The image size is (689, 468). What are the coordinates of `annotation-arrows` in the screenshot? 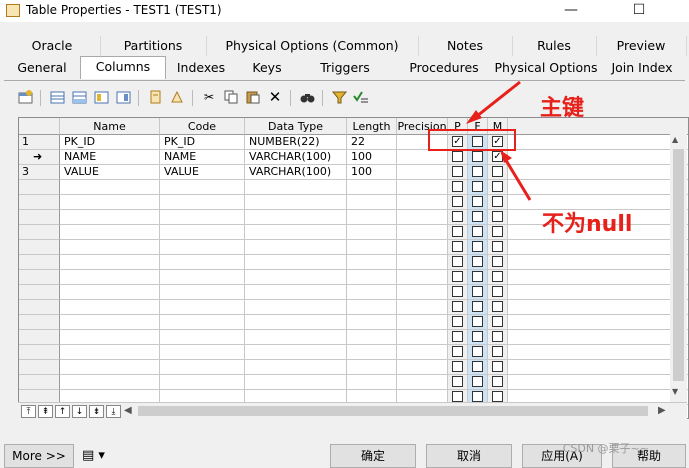 It's located at (499, 140).